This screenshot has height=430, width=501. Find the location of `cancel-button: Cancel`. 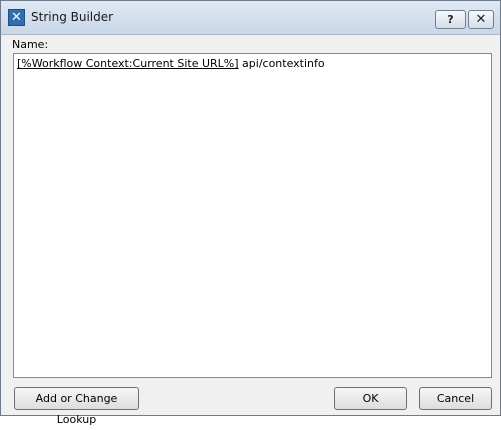

cancel-button: Cancel is located at coordinates (455, 398).